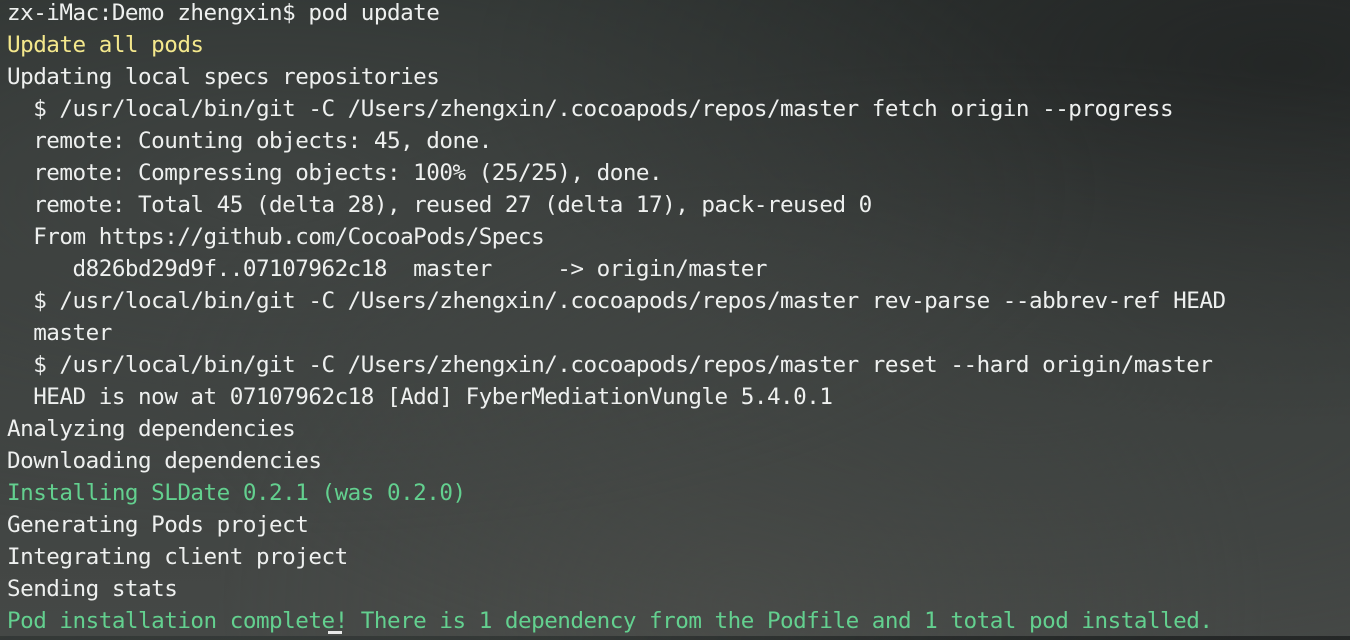 The image size is (1350, 640). What do you see at coordinates (105, 45) in the screenshot?
I see `output-line-update-all-pods: Update all pods` at bounding box center [105, 45].